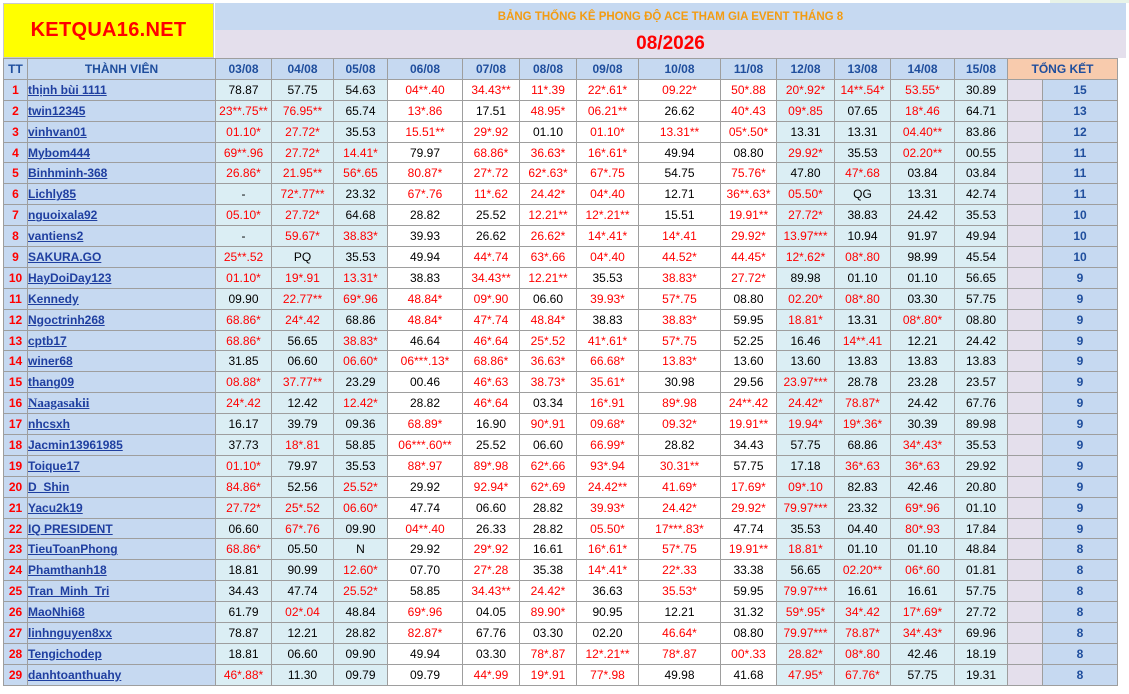 This screenshot has width=1129, height=694. I want to click on member-name-link: Jacmin13961985, so click(121, 445).